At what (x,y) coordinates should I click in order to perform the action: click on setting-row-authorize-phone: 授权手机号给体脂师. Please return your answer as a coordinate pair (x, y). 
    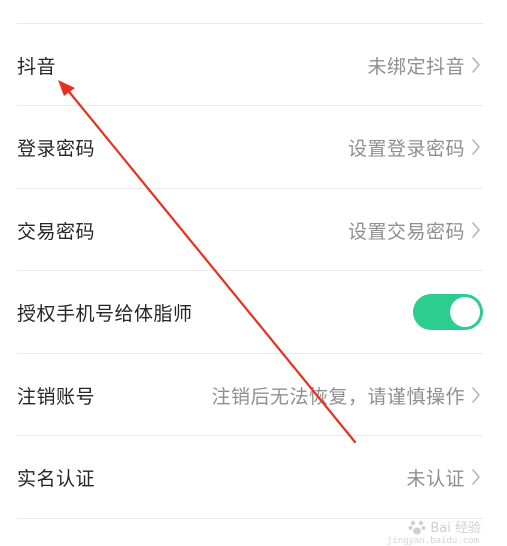
    Looking at the image, I should click on (250, 312).